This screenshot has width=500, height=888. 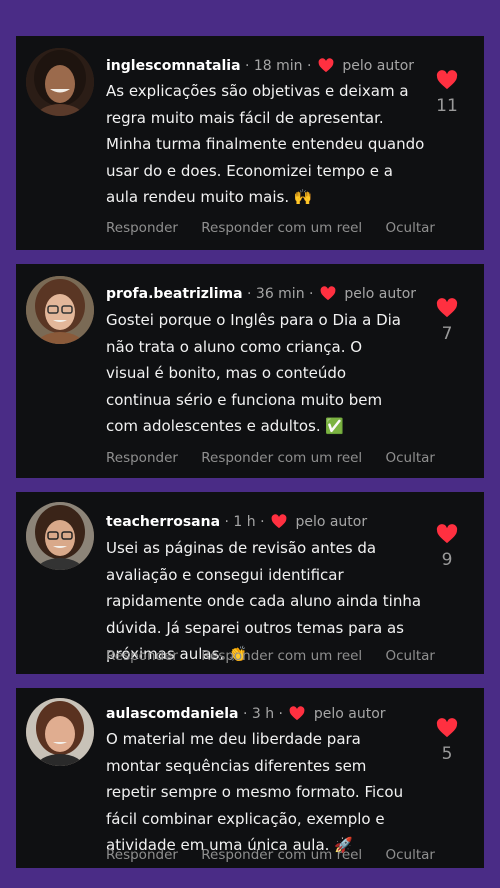 I want to click on like-button: 9, so click(x=447, y=547).